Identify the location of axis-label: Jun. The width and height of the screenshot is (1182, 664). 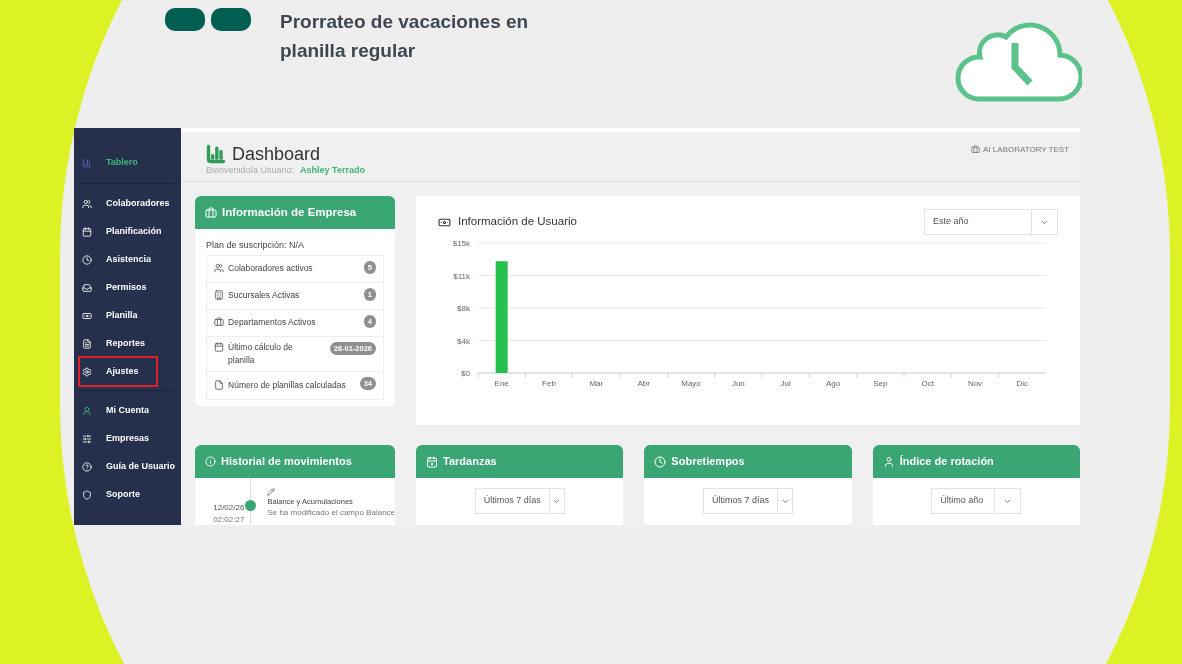
(738, 383).